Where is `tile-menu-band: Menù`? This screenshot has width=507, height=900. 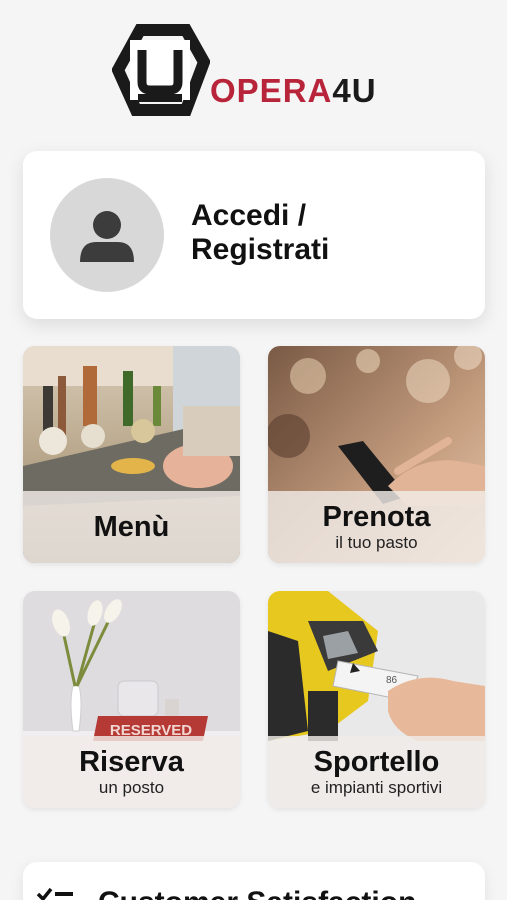
tile-menu-band: Menù is located at coordinates (131, 527).